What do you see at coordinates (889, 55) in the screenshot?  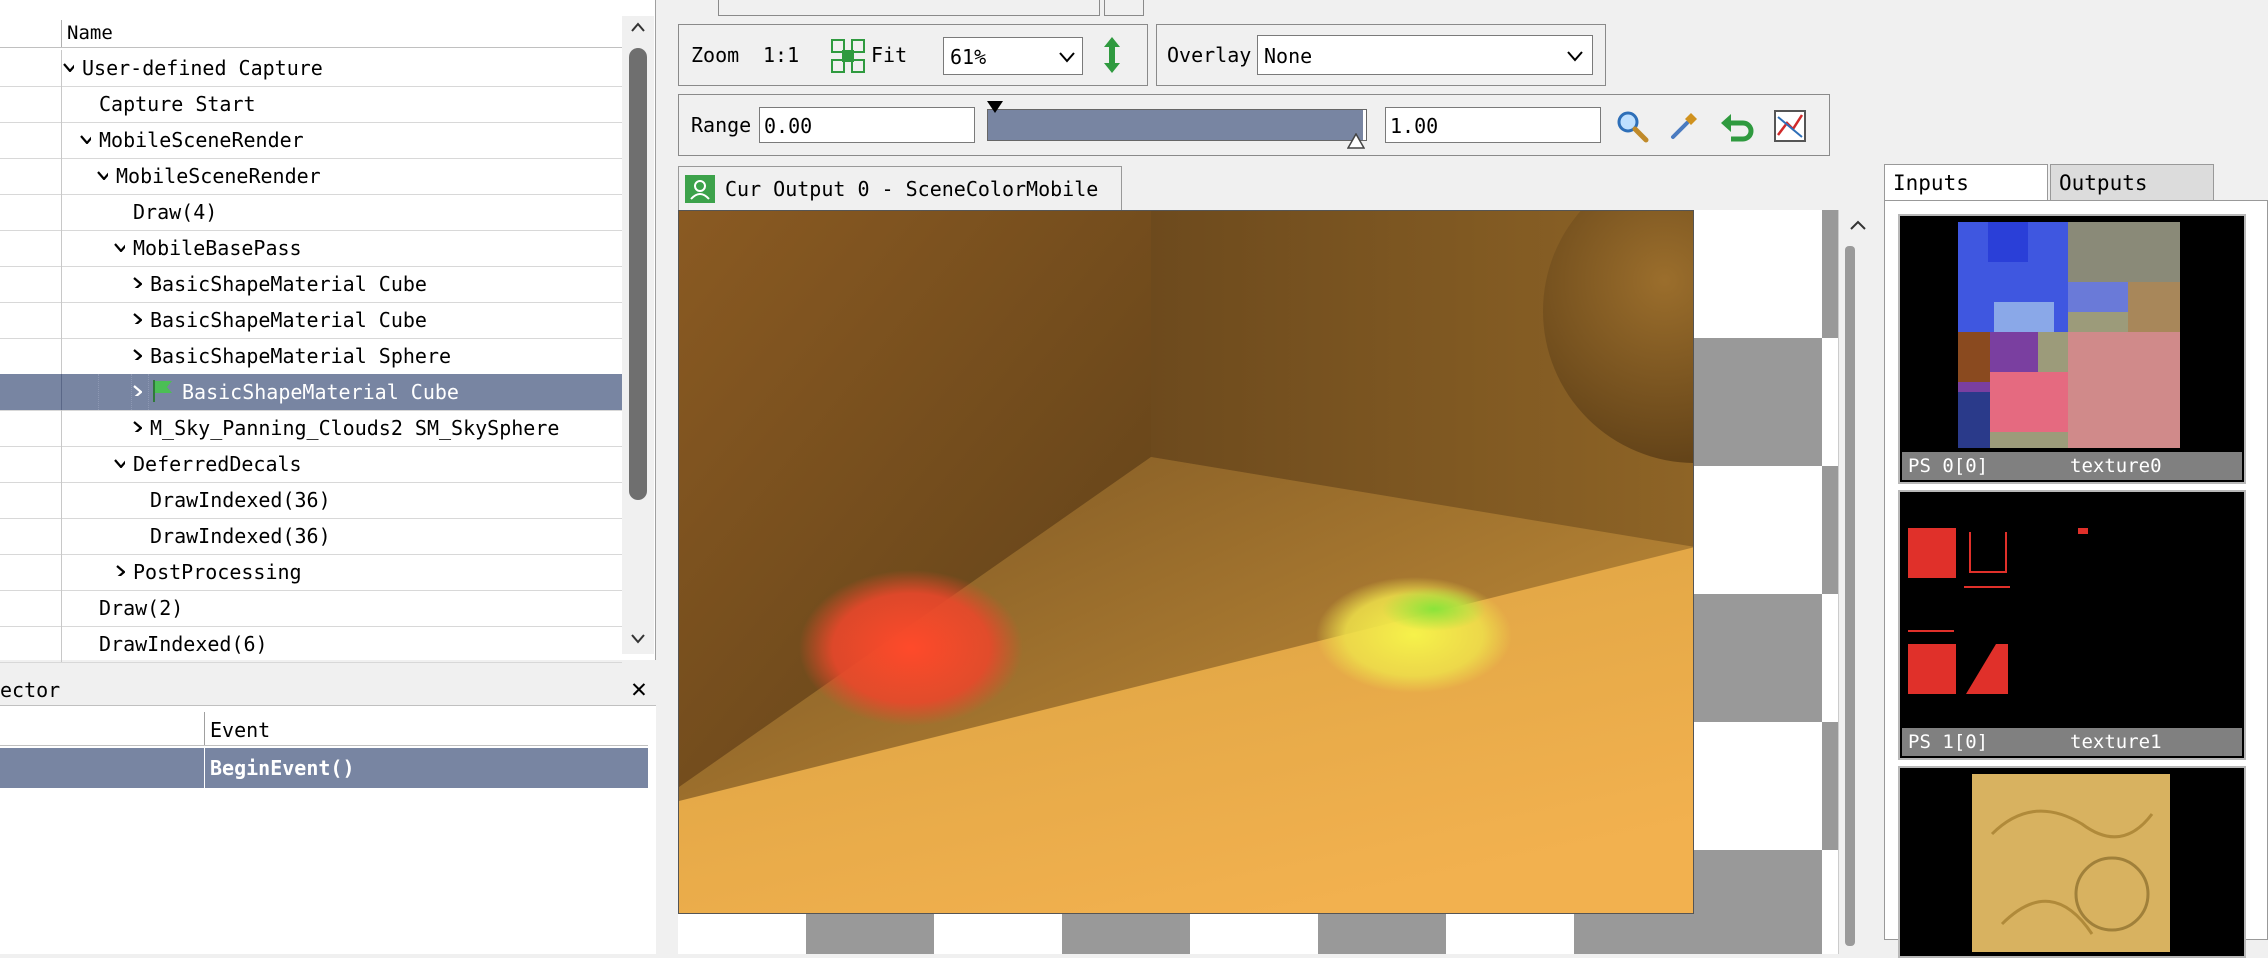 I see `fit-button: Fit` at bounding box center [889, 55].